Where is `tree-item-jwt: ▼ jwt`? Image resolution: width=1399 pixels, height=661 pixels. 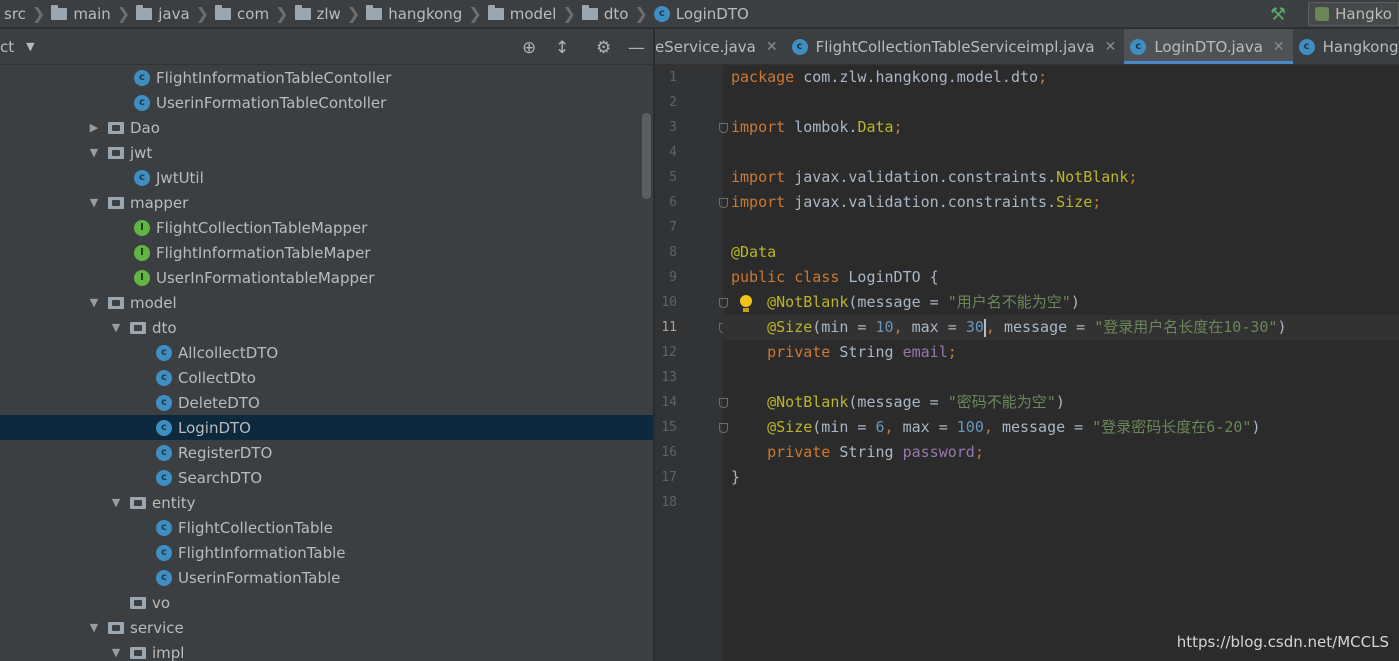
tree-item-jwt: ▼ jwt is located at coordinates (326, 152).